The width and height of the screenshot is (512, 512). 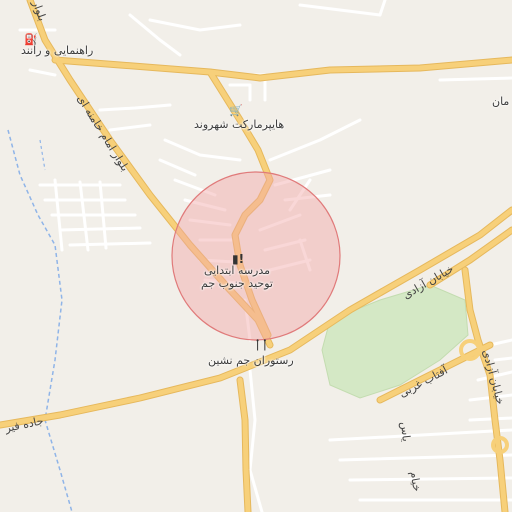 What do you see at coordinates (251, 360) in the screenshot?
I see `label-restaurant: رستوران جم نشین` at bounding box center [251, 360].